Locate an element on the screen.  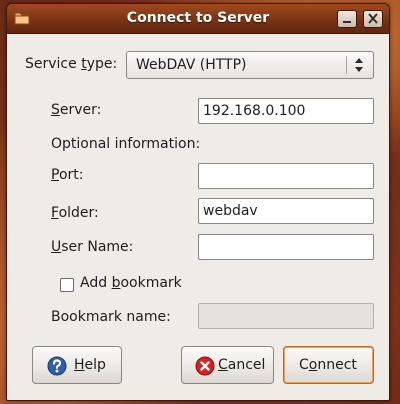
user-name-label: User Name: is located at coordinates (92, 247).